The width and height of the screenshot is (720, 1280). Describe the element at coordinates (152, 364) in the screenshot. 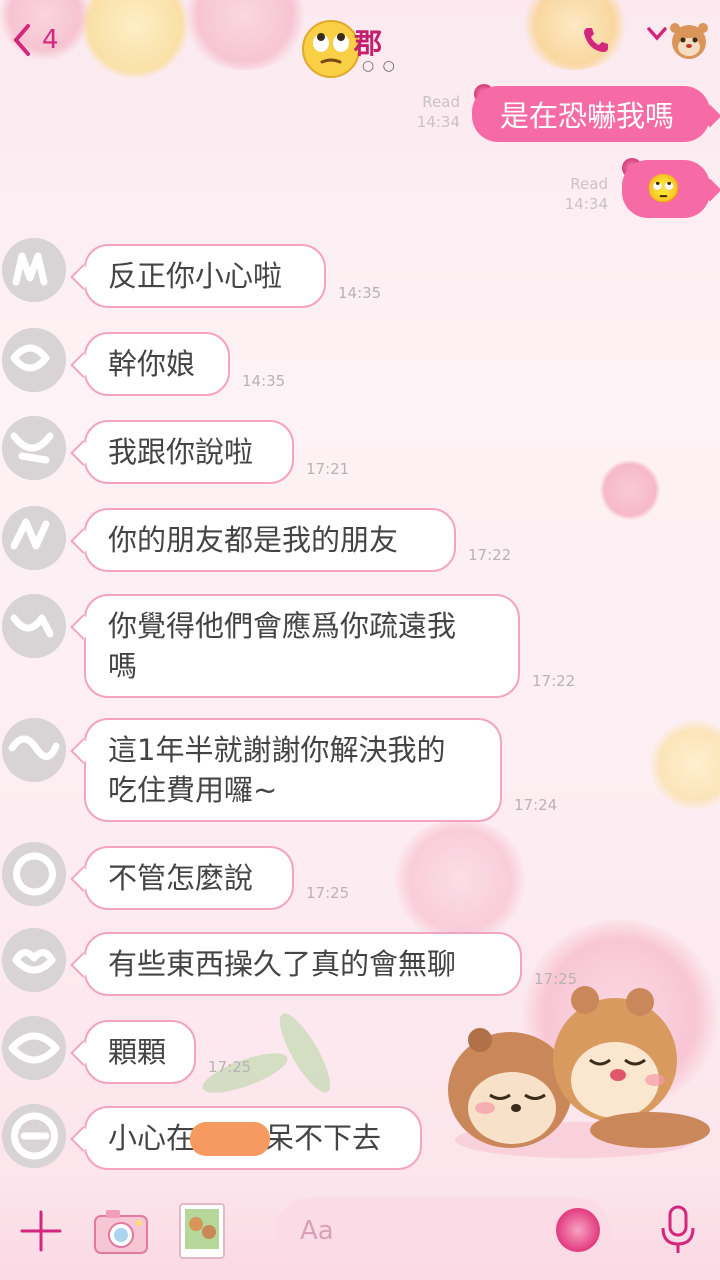

I see `message-line: 幹你娘` at that location.